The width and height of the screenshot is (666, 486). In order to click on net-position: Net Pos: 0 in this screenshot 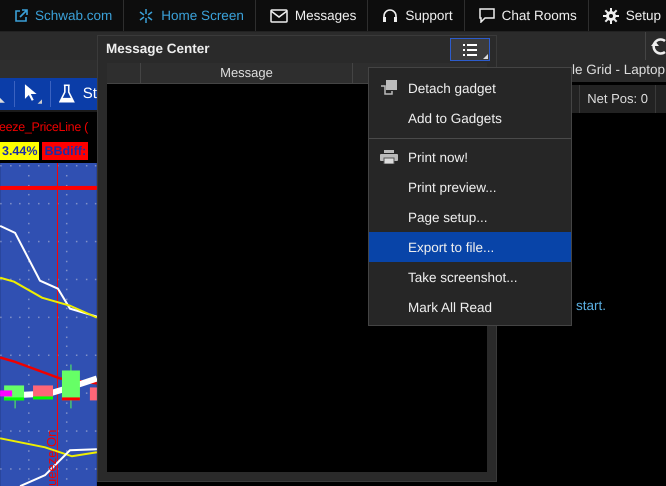, I will do `click(617, 99)`.